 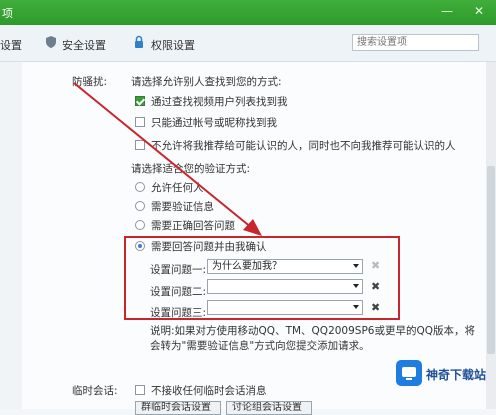 What do you see at coordinates (252, 227) in the screenshot?
I see `arrow-head` at bounding box center [252, 227].